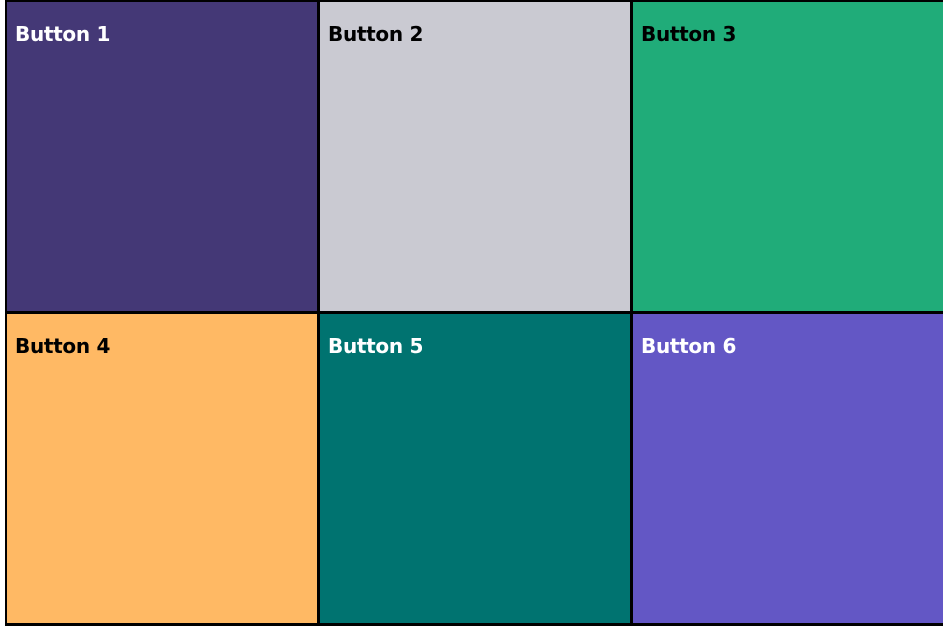 The image size is (946, 630). I want to click on button-2-label: Button 2, so click(376, 34).